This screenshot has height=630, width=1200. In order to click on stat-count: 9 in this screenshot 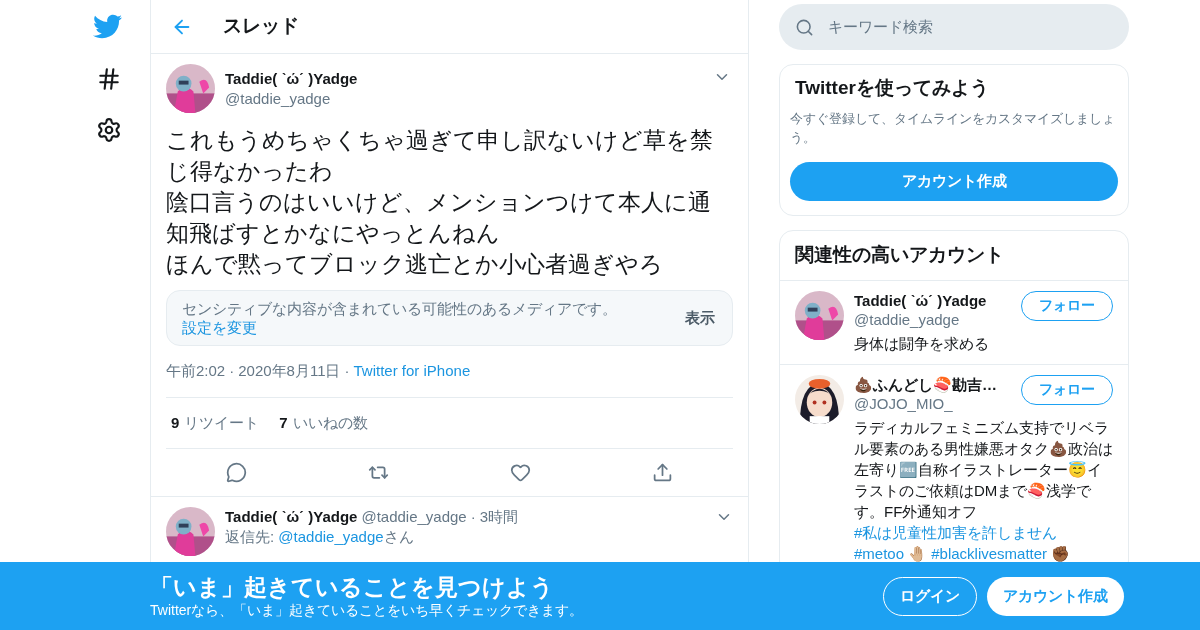, I will do `click(175, 422)`.